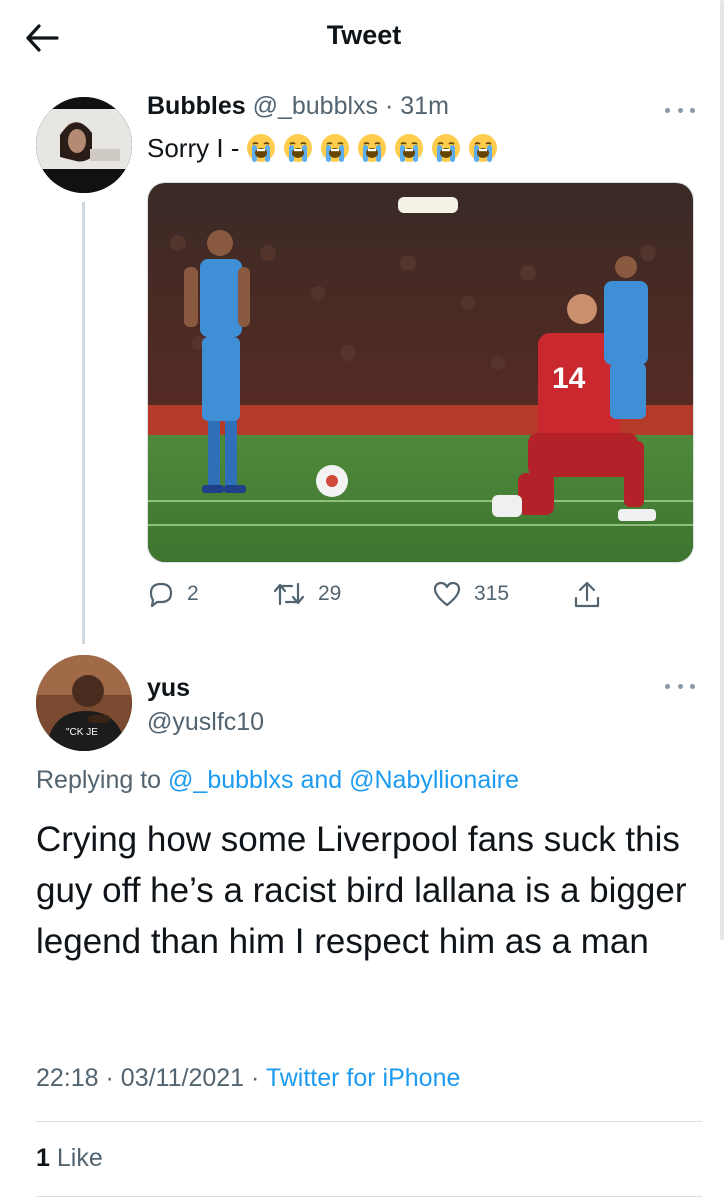 The height and width of the screenshot is (1200, 728). I want to click on share-icon, so click(587, 594).